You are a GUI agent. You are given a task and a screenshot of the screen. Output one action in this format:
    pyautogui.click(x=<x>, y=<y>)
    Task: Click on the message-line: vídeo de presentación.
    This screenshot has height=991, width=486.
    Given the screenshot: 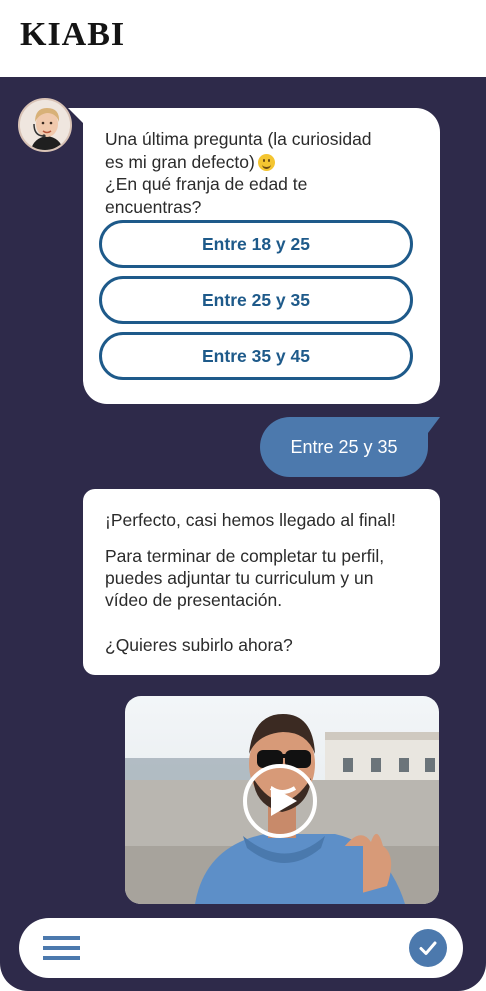 What is the action you would take?
    pyautogui.click(x=194, y=600)
    